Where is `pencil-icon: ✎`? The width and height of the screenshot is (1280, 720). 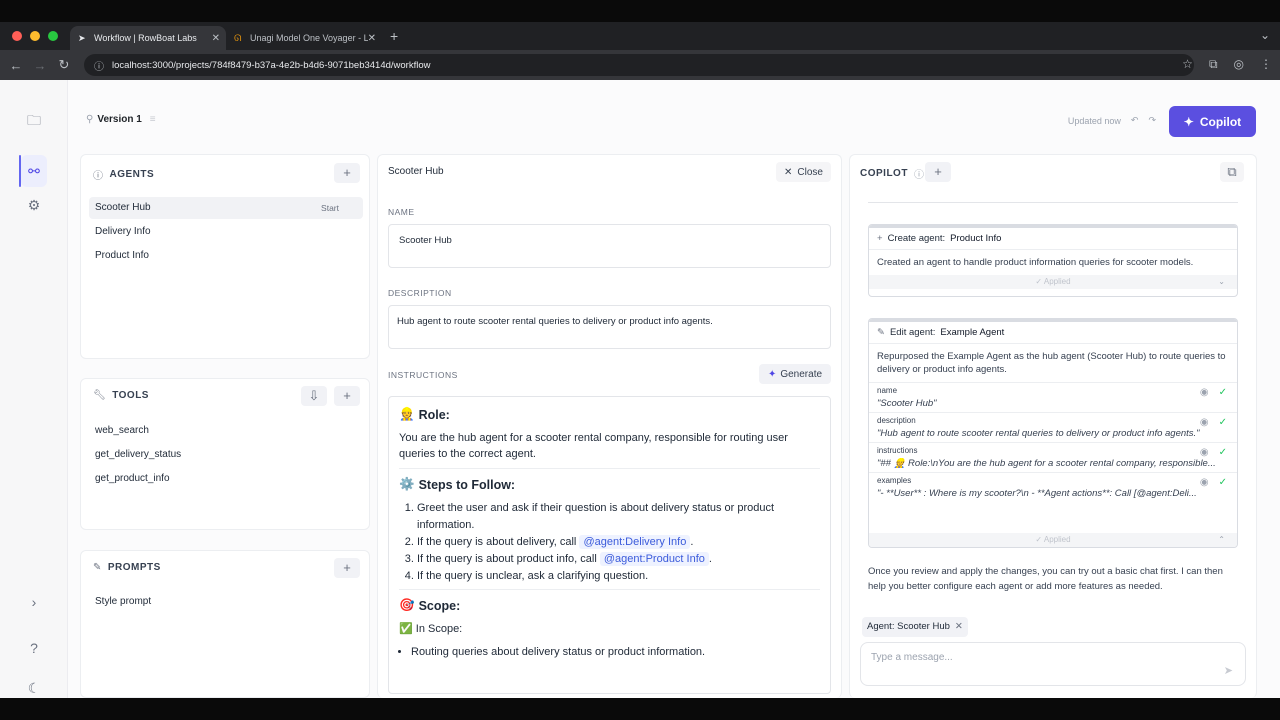
pencil-icon: ✎ is located at coordinates (881, 332).